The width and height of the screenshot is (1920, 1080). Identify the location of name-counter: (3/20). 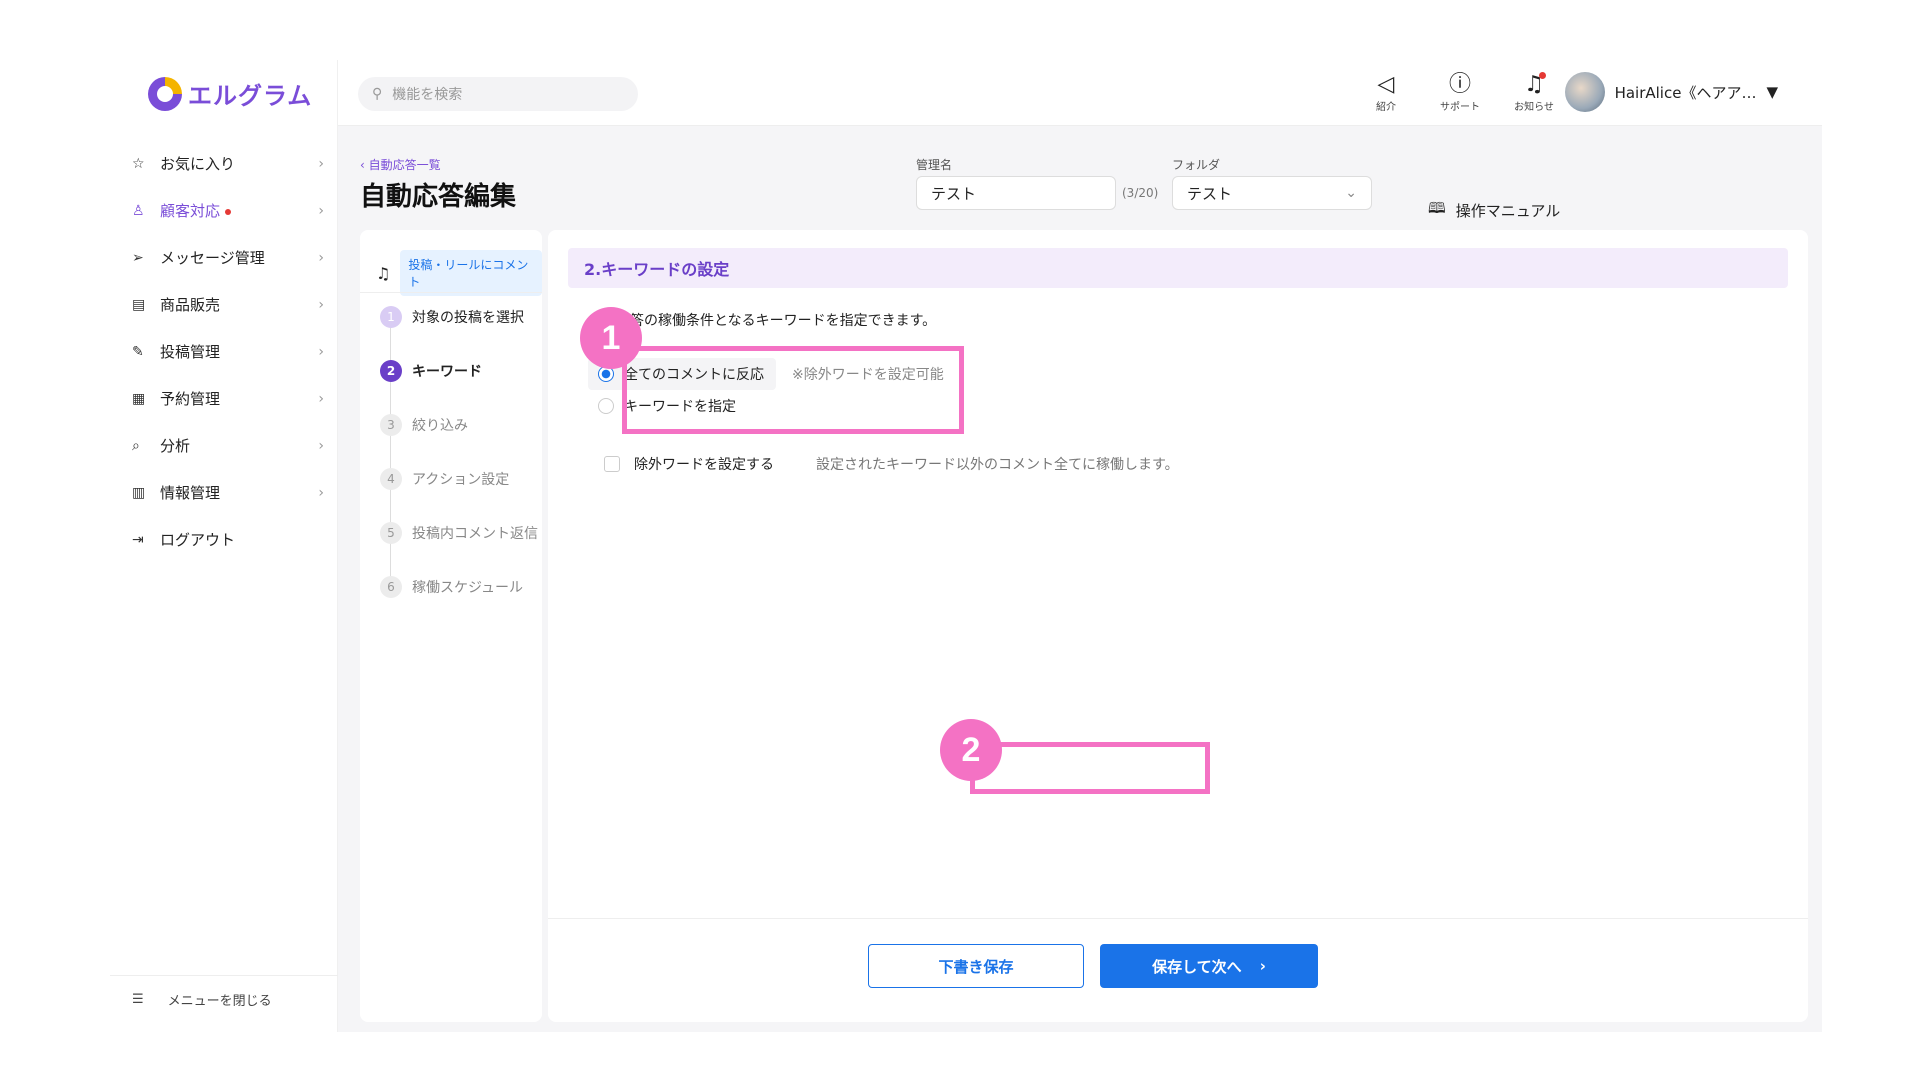
(1140, 193).